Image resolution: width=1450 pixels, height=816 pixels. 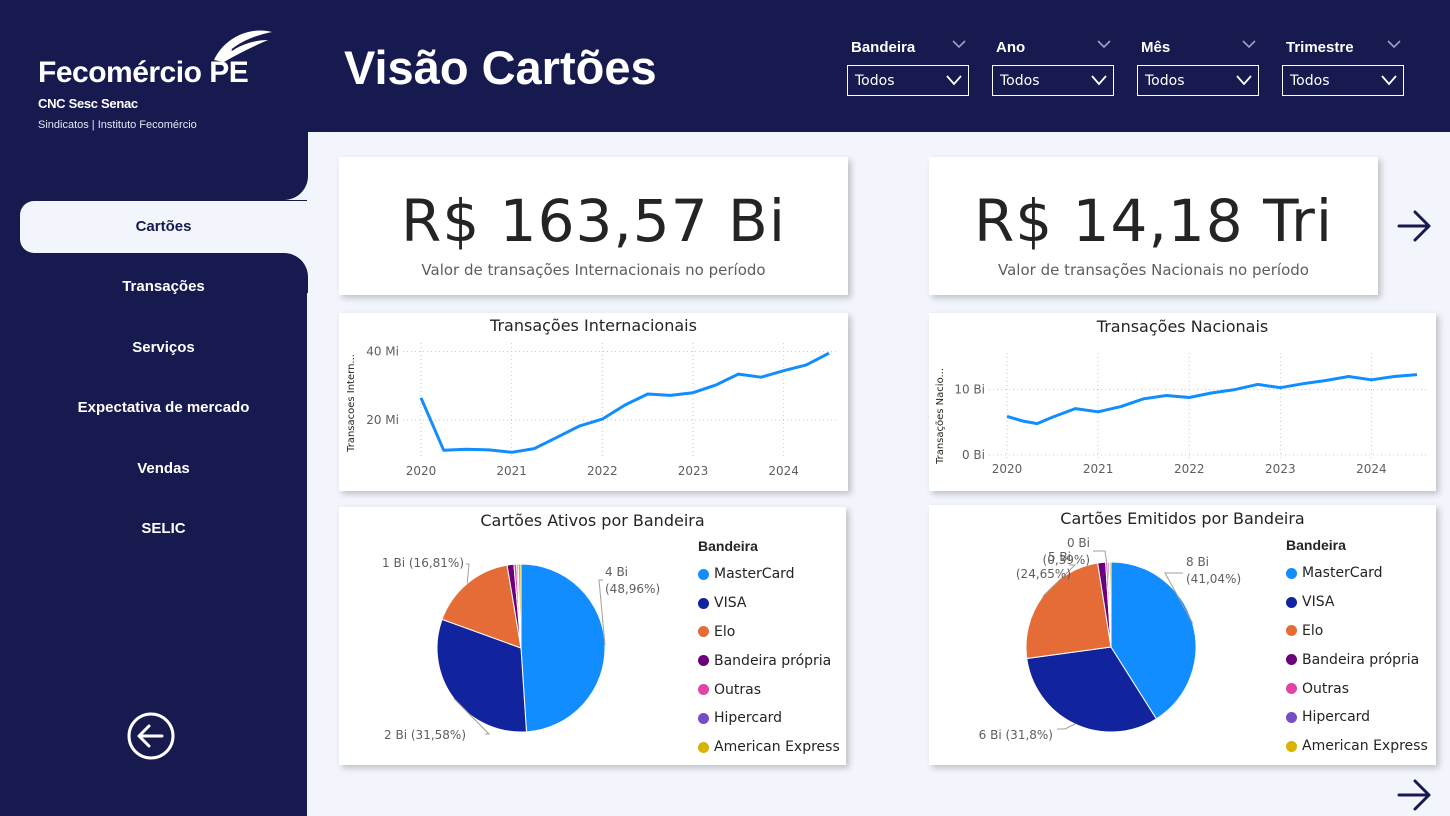 I want to click on back-arrow-button, so click(x=151, y=736).